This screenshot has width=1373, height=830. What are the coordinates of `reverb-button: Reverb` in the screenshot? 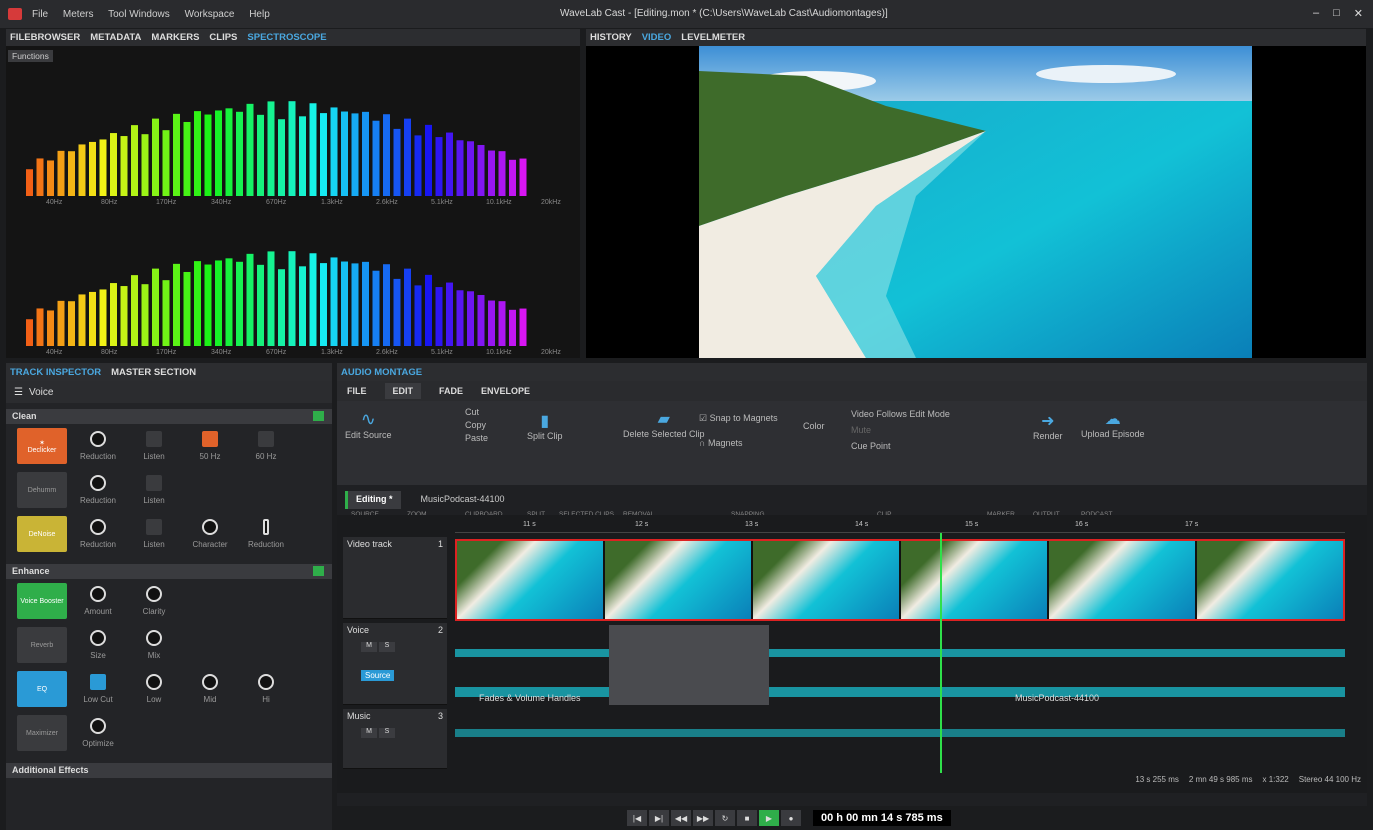 It's located at (42, 645).